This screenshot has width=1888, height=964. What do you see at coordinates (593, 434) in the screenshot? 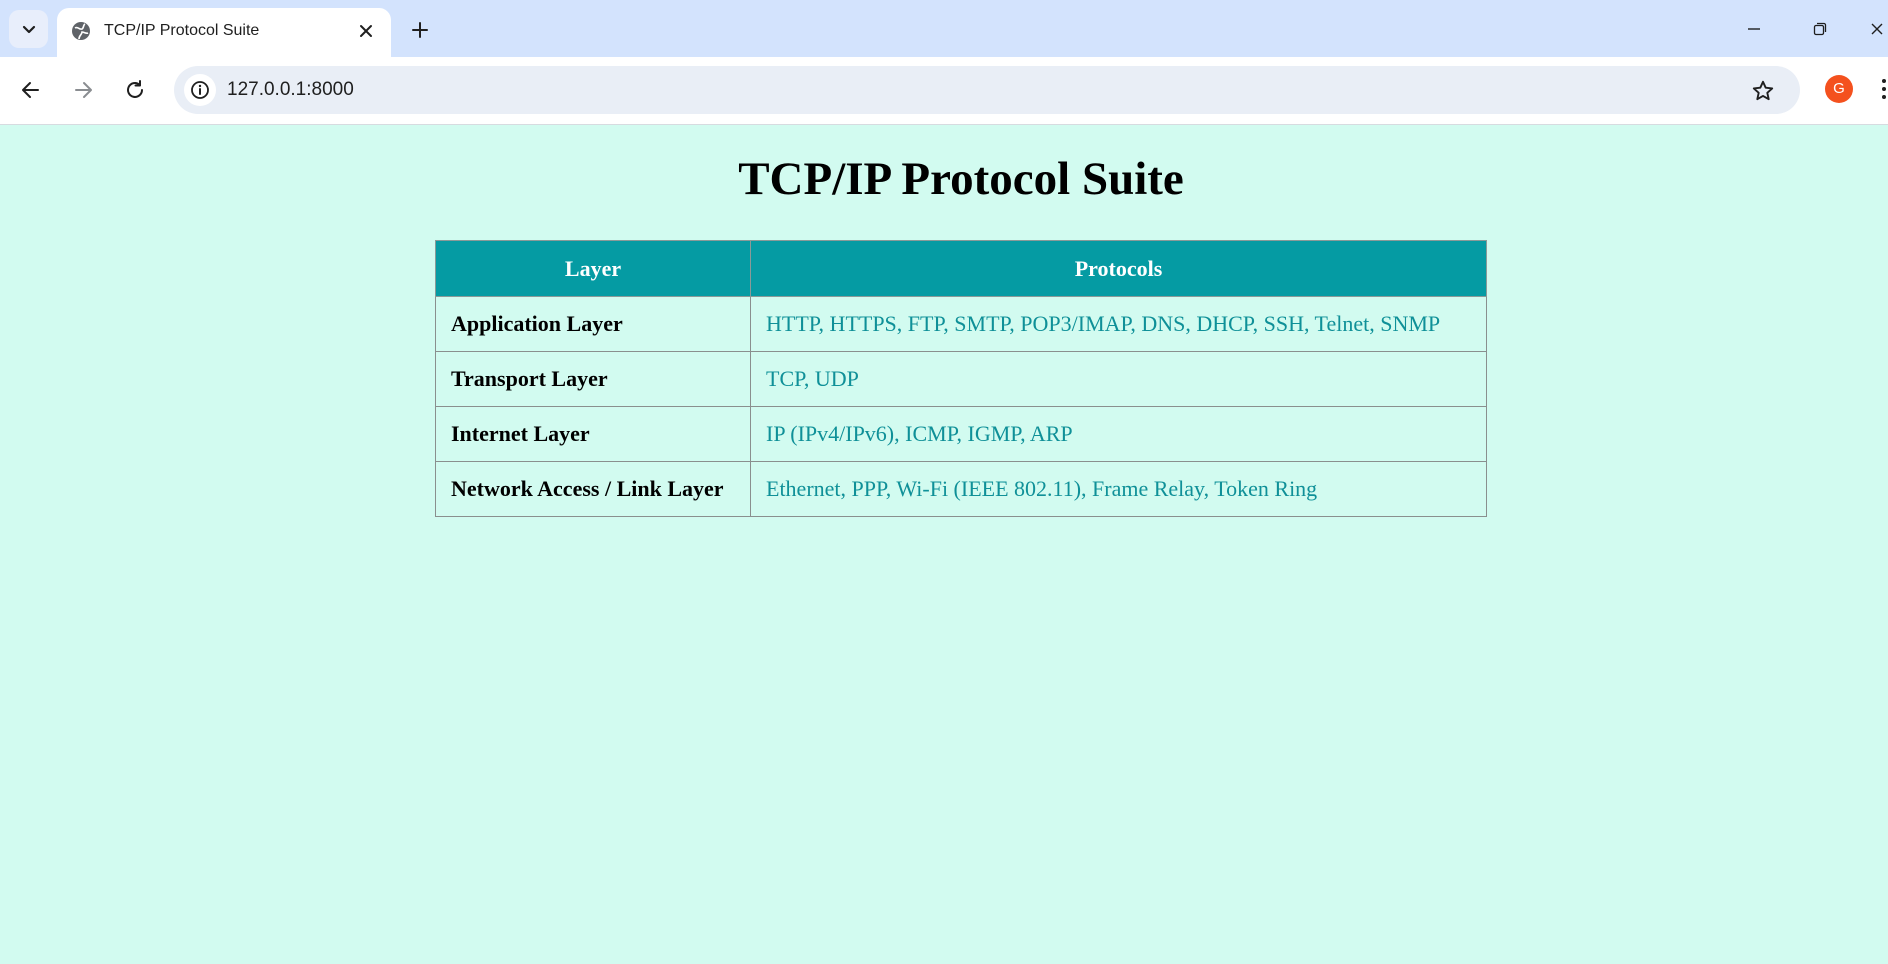
I see `layer-cell: Internet Layer` at bounding box center [593, 434].